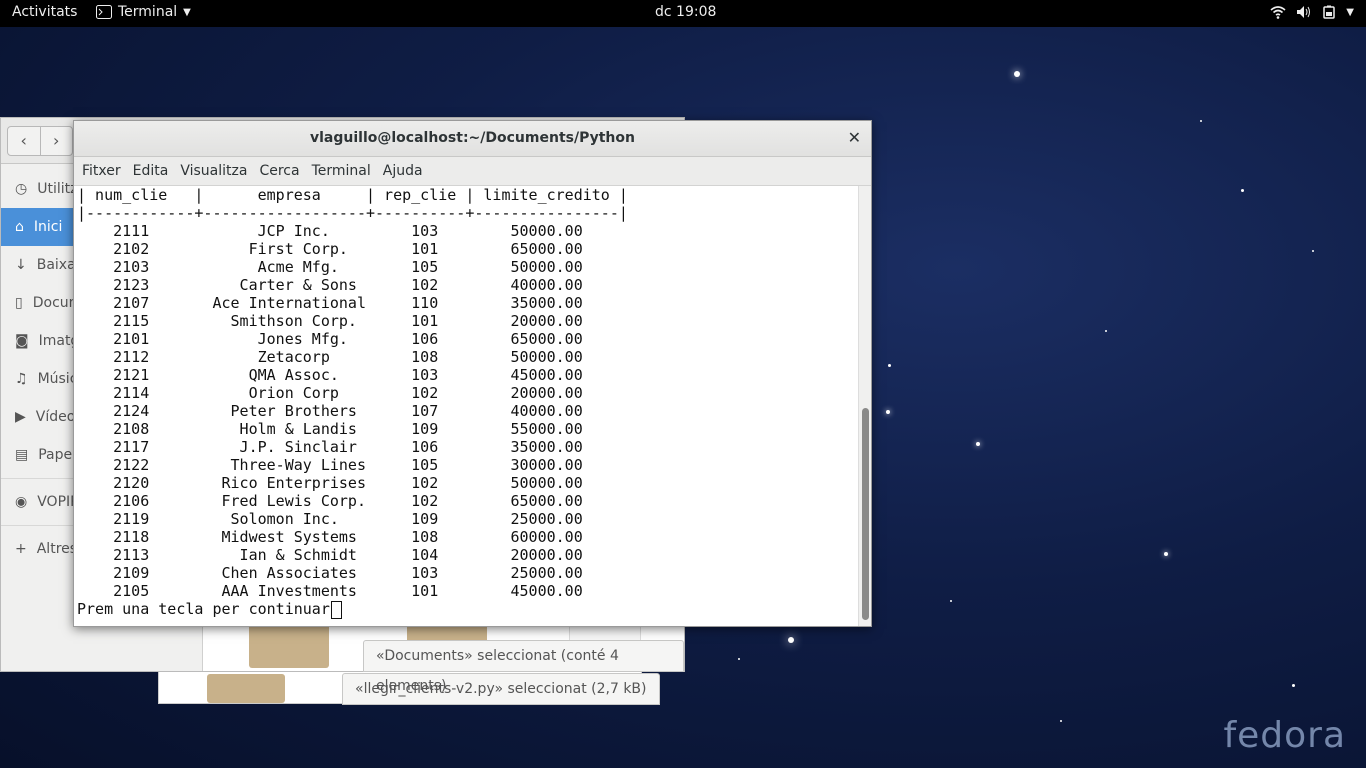  Describe the element at coordinates (213, 171) in the screenshot. I see `menu-view: Visualitza` at that location.